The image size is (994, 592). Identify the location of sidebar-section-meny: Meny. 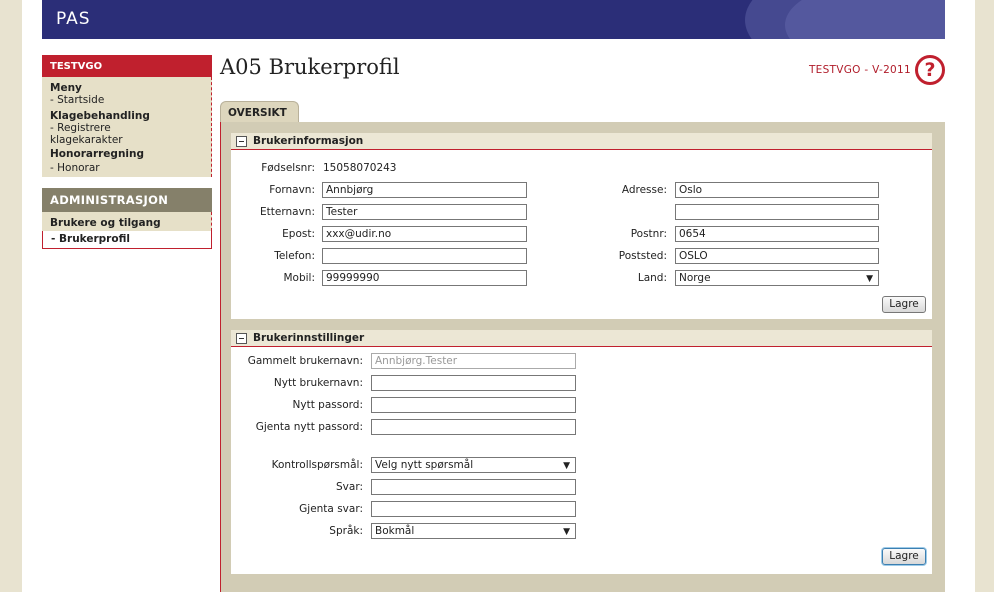
(66, 88).